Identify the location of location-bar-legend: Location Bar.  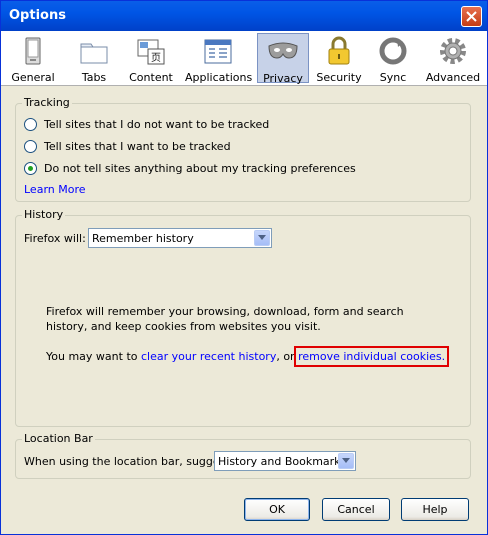
(58, 438).